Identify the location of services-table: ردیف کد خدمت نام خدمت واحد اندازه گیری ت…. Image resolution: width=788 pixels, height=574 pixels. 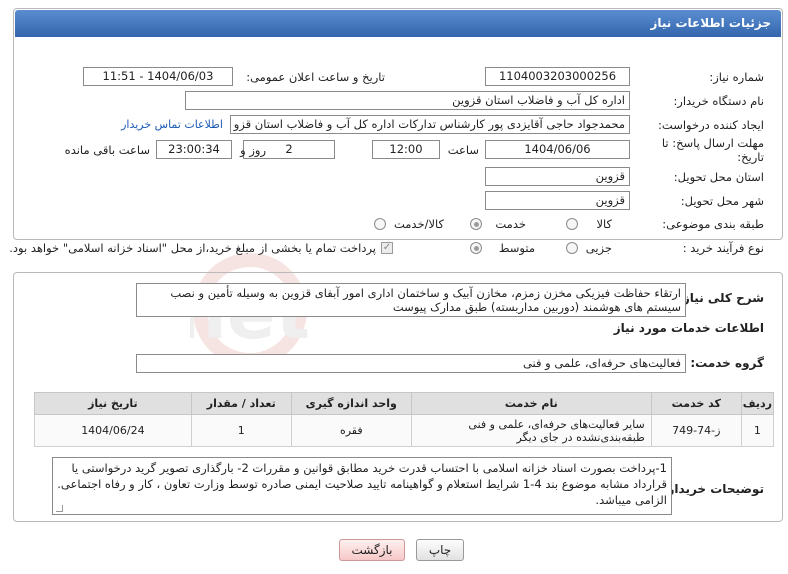
(404, 419).